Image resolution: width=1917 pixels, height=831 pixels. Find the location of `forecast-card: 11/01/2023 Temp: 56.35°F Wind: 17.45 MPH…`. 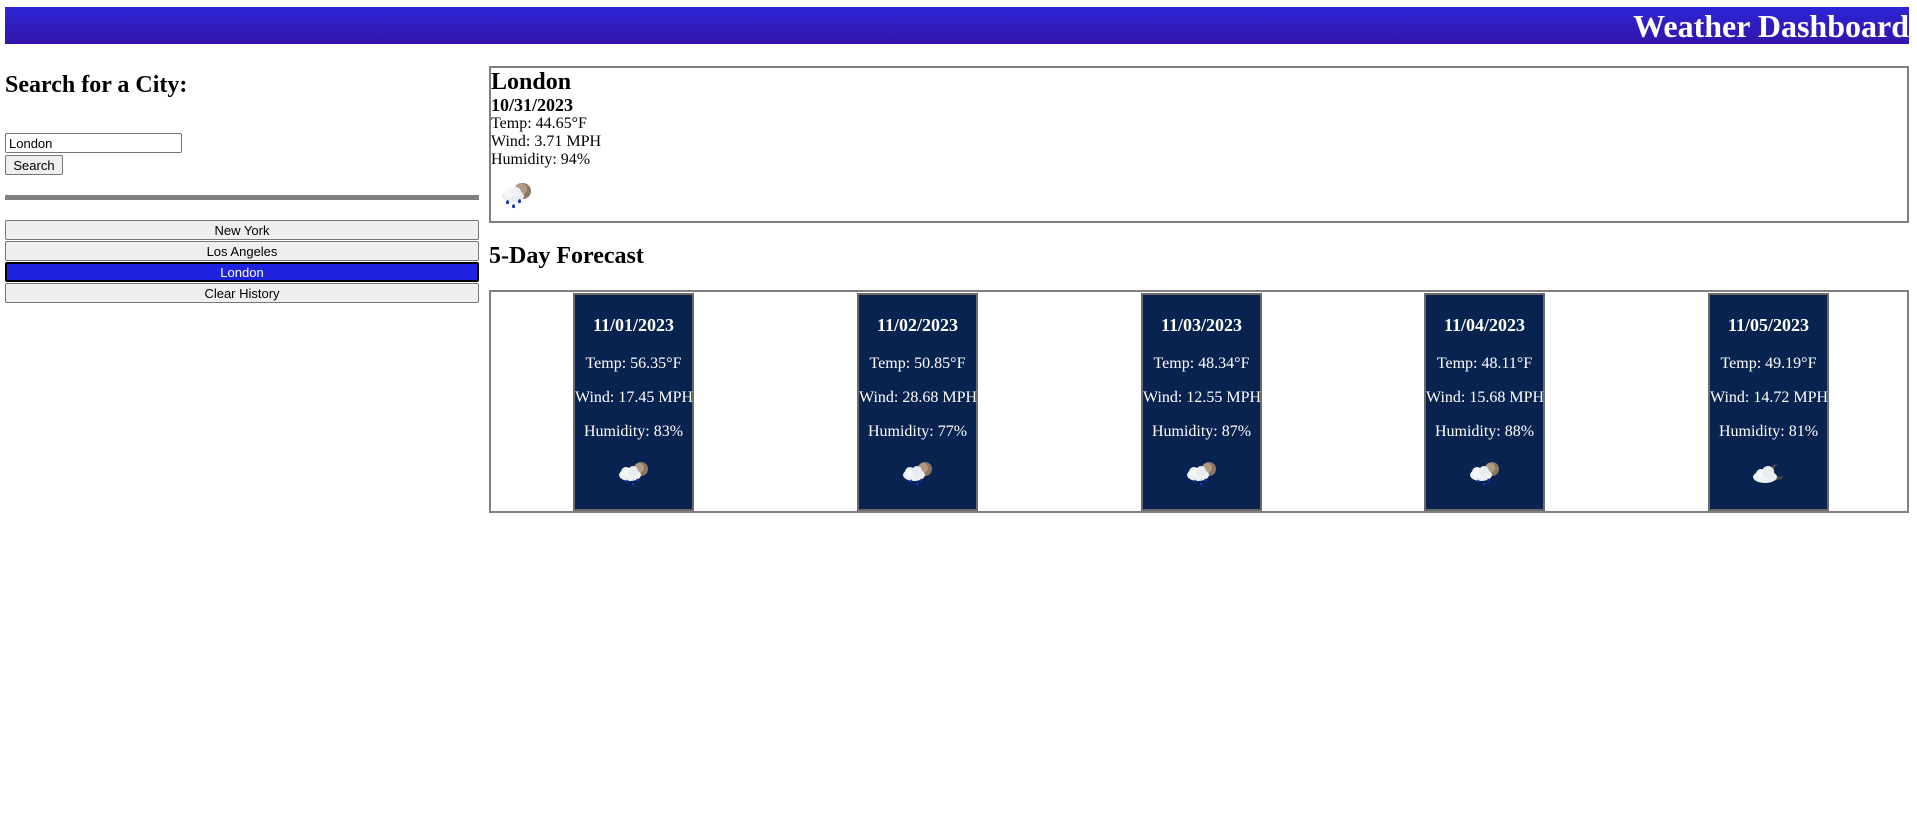

forecast-card: 11/01/2023 Temp: 56.35°F Wind: 17.45 MPH… is located at coordinates (633, 402).